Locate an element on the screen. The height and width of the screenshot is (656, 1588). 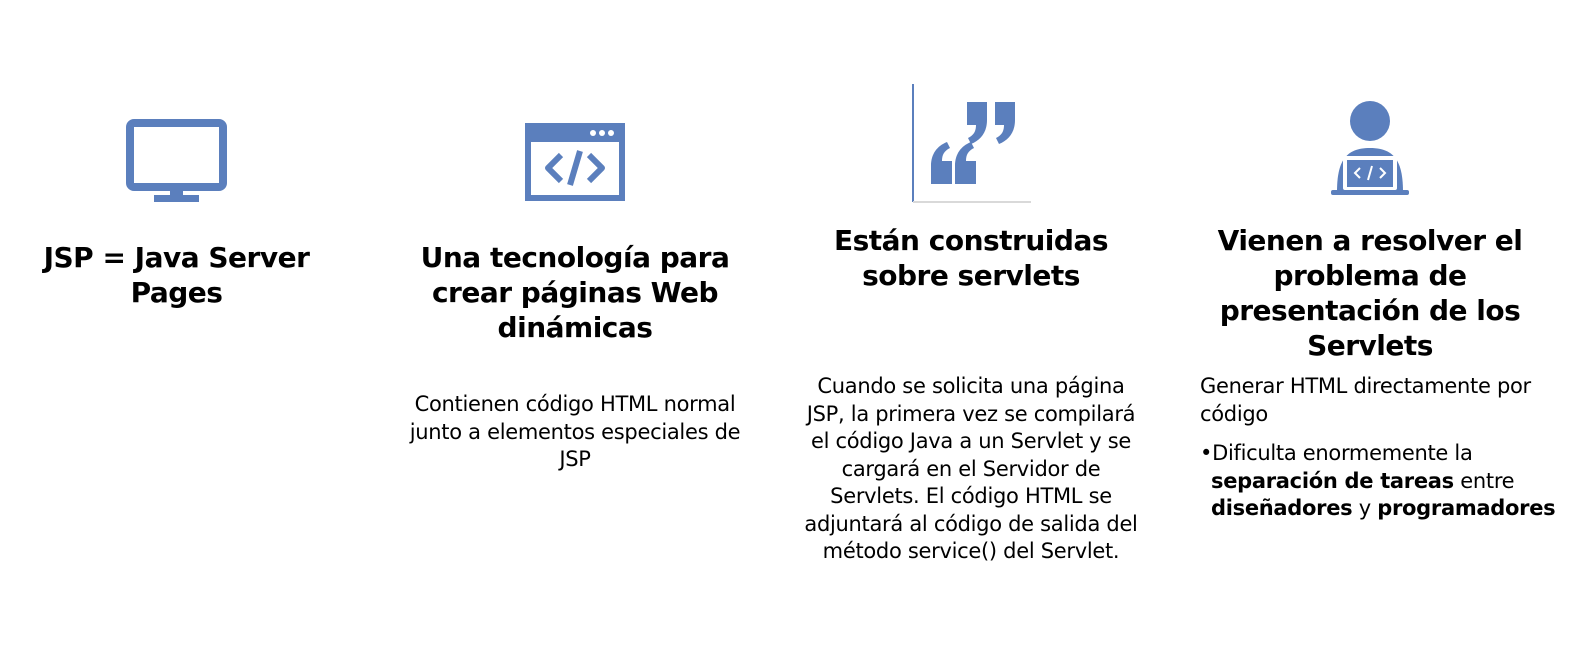
monitor-icon is located at coordinates (176, 160).